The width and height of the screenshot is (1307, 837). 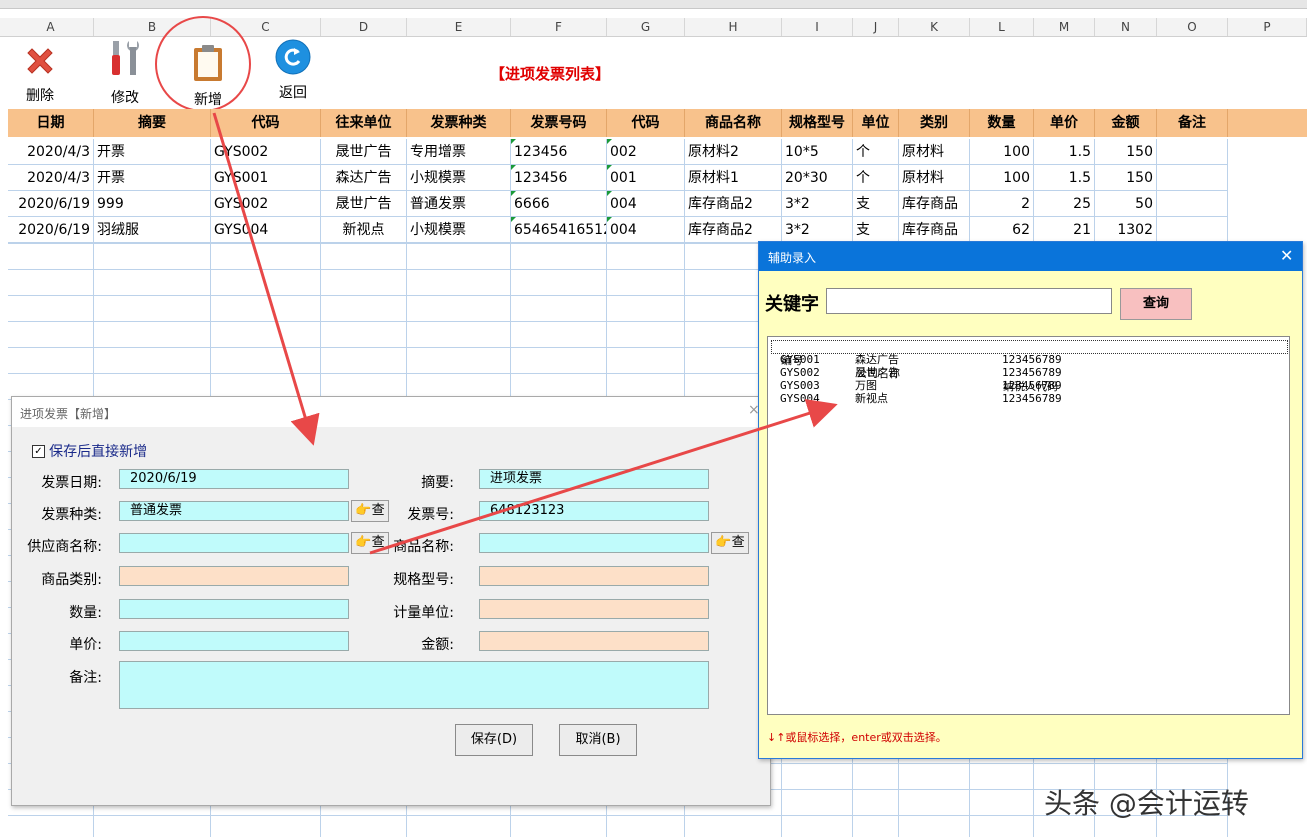 I want to click on column-letter: D, so click(x=364, y=27).